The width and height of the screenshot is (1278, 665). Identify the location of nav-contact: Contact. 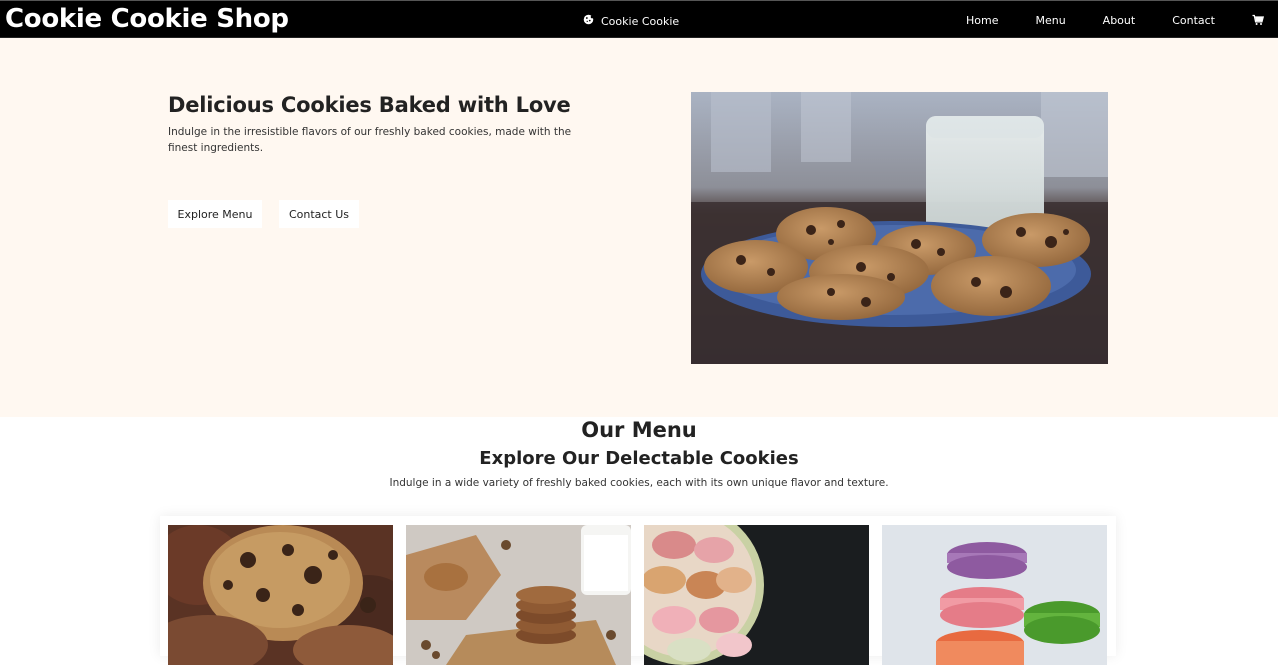
(1193, 20).